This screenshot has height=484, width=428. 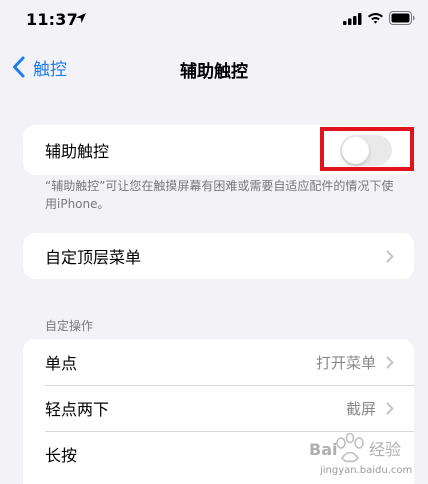 I want to click on assistive-touch-footnote: “辅助触控”可让您在触摸屏幕有困难或需要自适应配件的情况下使用iPhone。, so click(x=219, y=195).